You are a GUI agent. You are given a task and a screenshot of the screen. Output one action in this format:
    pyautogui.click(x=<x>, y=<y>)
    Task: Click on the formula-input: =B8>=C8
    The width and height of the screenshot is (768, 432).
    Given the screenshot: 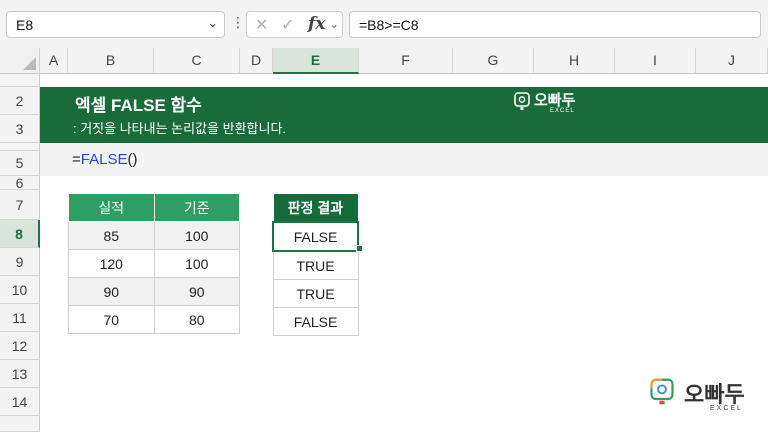 What is the action you would take?
    pyautogui.click(x=555, y=24)
    